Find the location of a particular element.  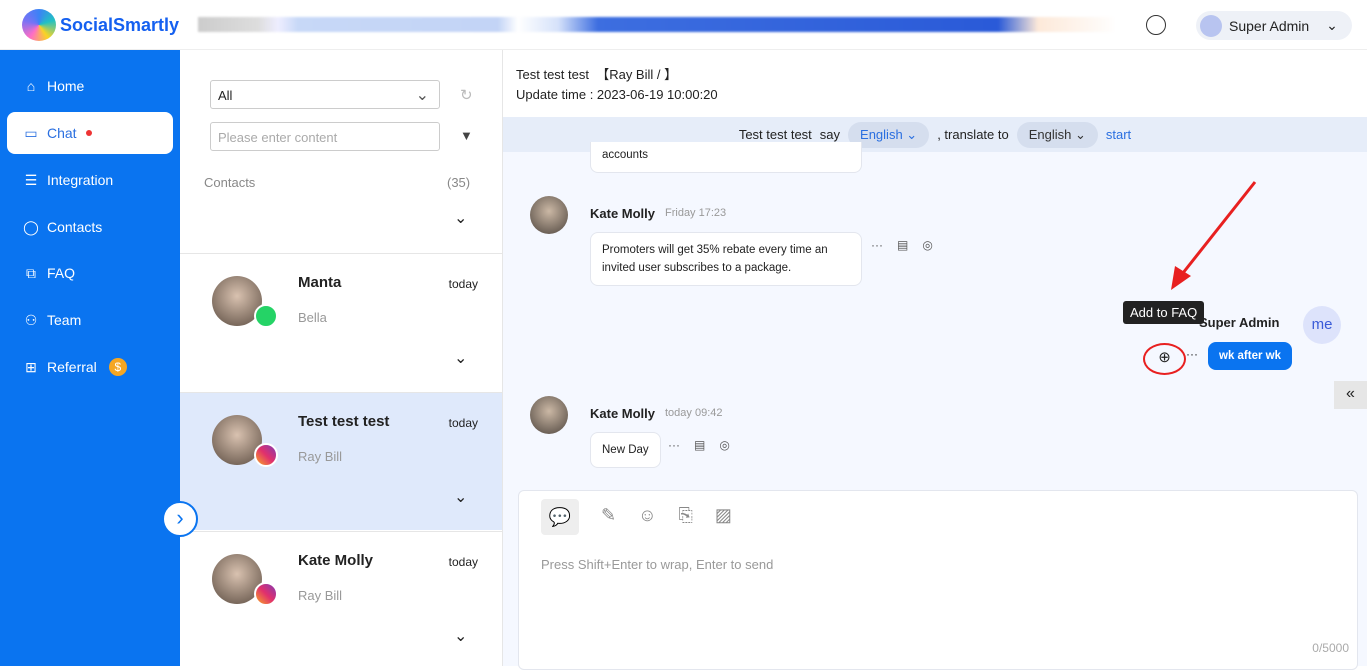

contact-item: Test test test today Ray Bill ⌄ is located at coordinates (341, 461).